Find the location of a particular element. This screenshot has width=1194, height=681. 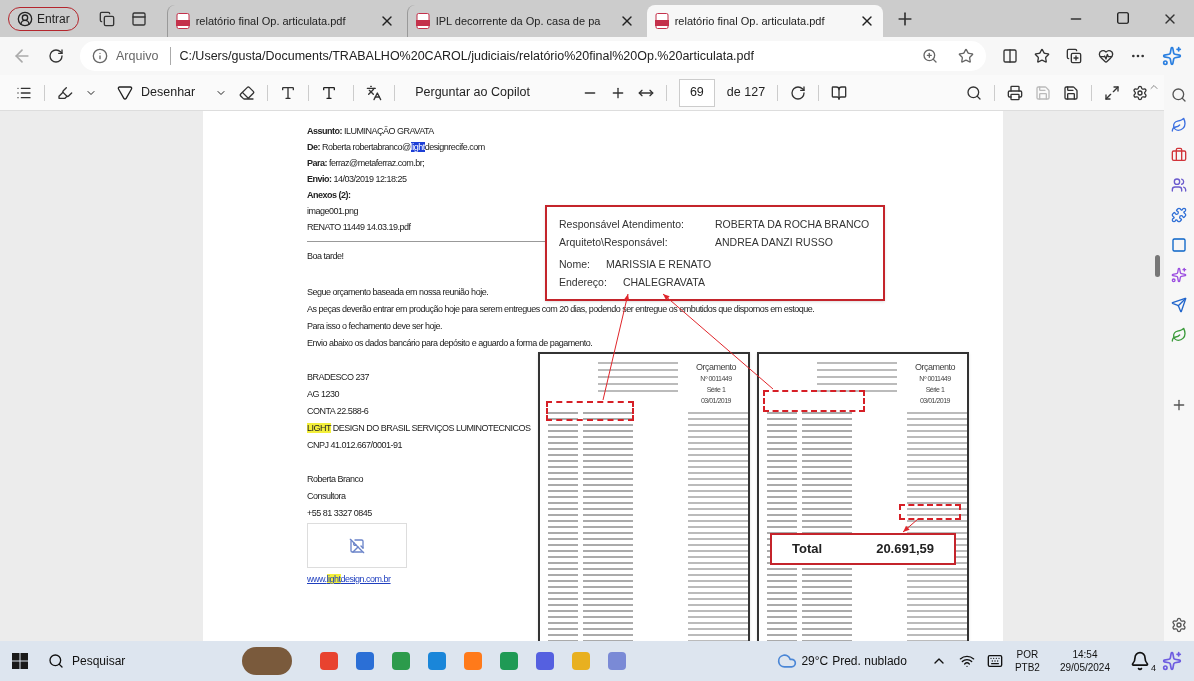

draw-button: Desenhar is located at coordinates (156, 92).